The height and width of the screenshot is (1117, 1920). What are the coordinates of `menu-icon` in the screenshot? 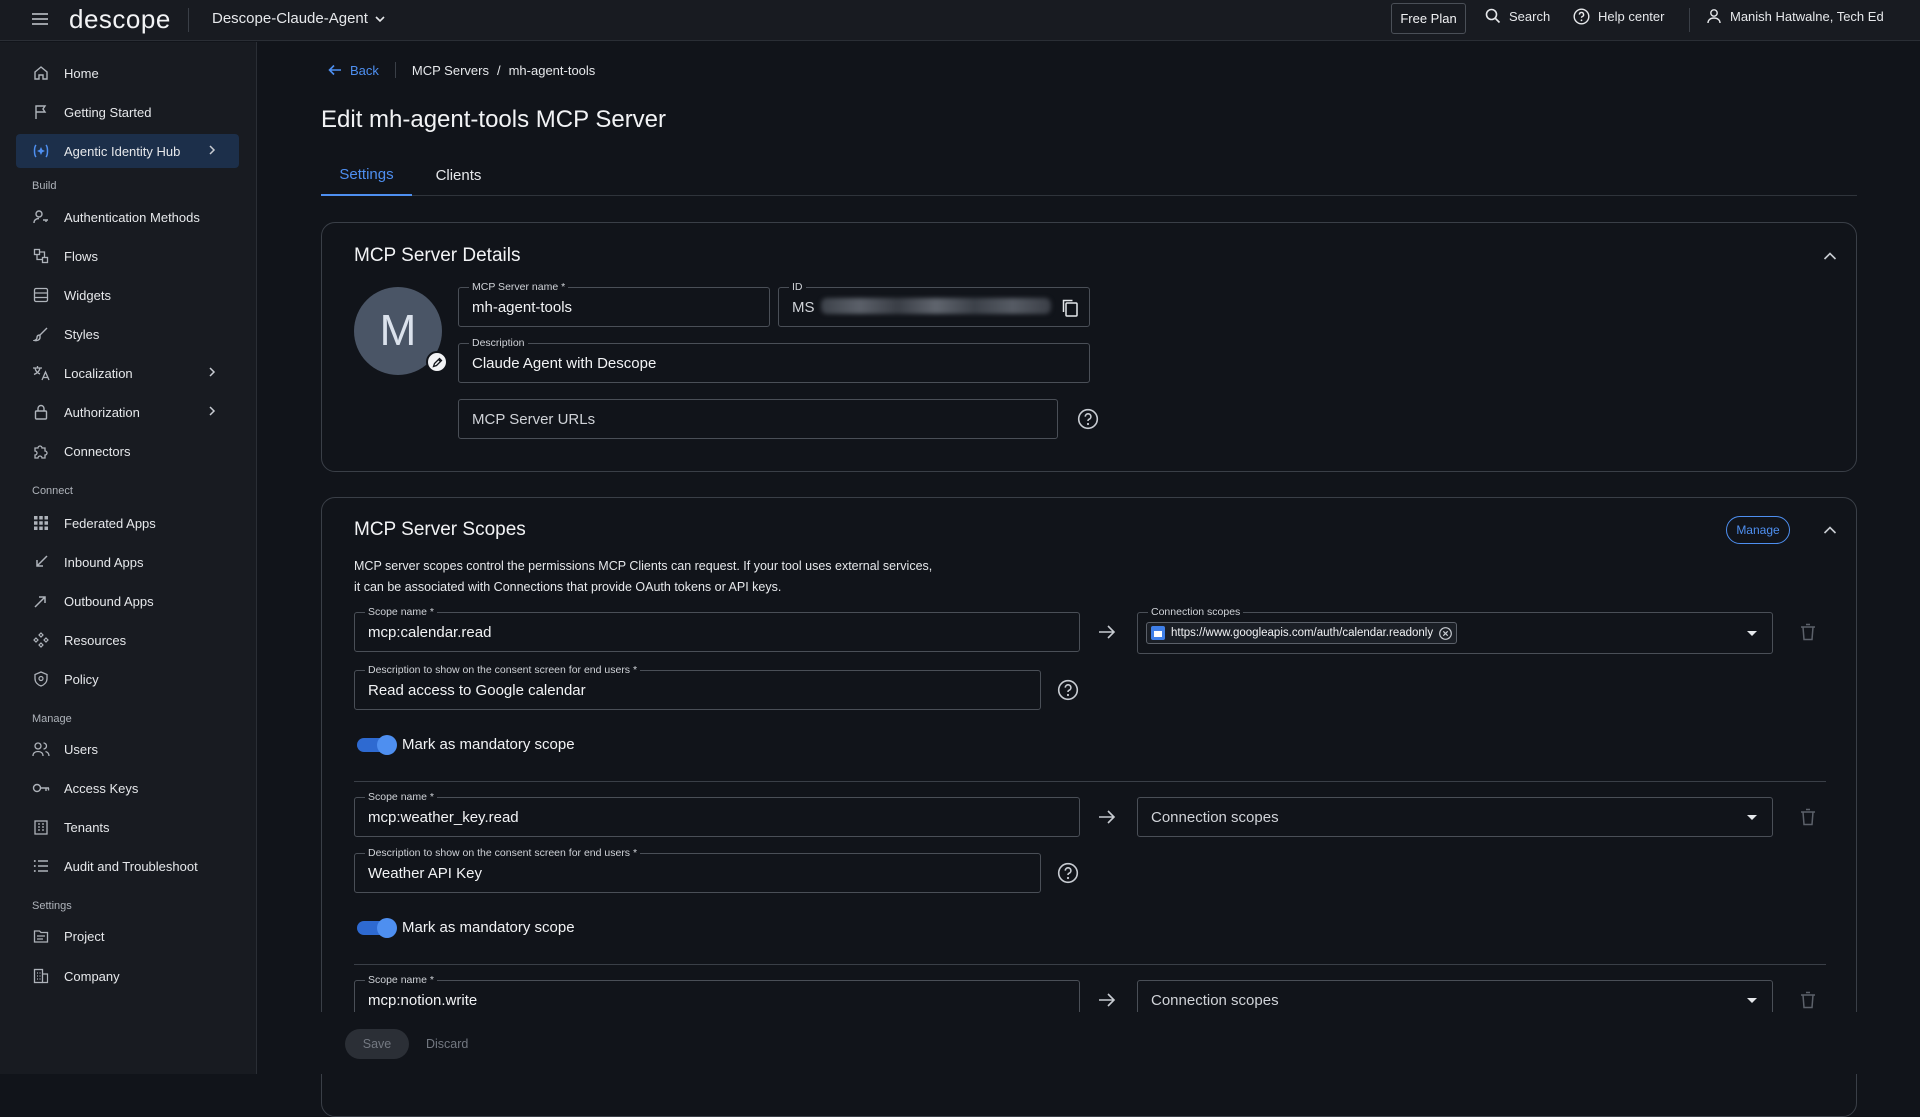 It's located at (40, 19).